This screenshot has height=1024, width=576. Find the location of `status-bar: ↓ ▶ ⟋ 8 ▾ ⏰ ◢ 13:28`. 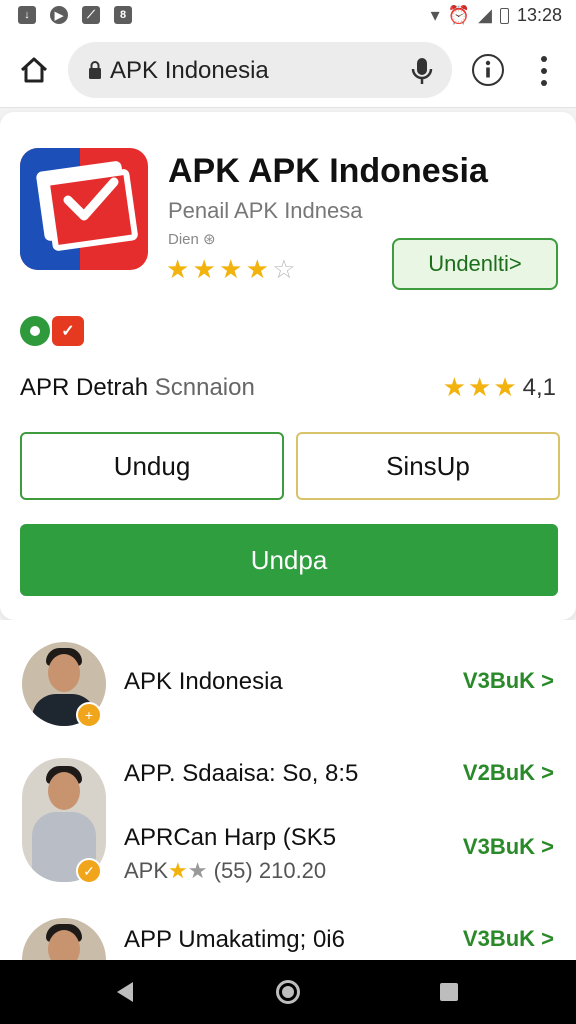

status-bar: ↓ ▶ ⟋ 8 ▾ ⏰ ◢ 13:28 is located at coordinates (288, 16).